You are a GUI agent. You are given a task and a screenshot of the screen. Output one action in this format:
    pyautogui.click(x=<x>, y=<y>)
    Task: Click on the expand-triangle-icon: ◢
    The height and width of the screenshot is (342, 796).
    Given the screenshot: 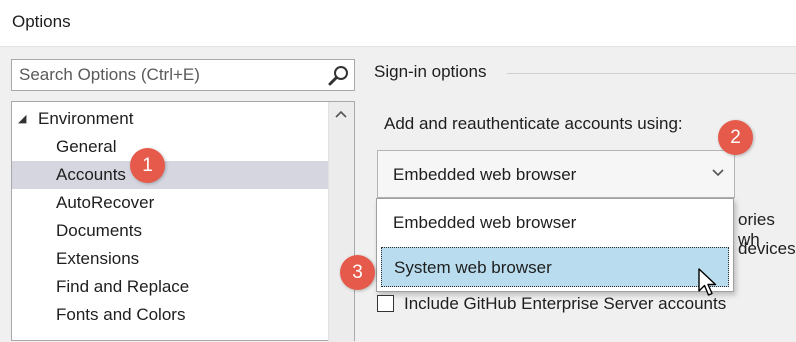 What is the action you would take?
    pyautogui.click(x=22, y=119)
    